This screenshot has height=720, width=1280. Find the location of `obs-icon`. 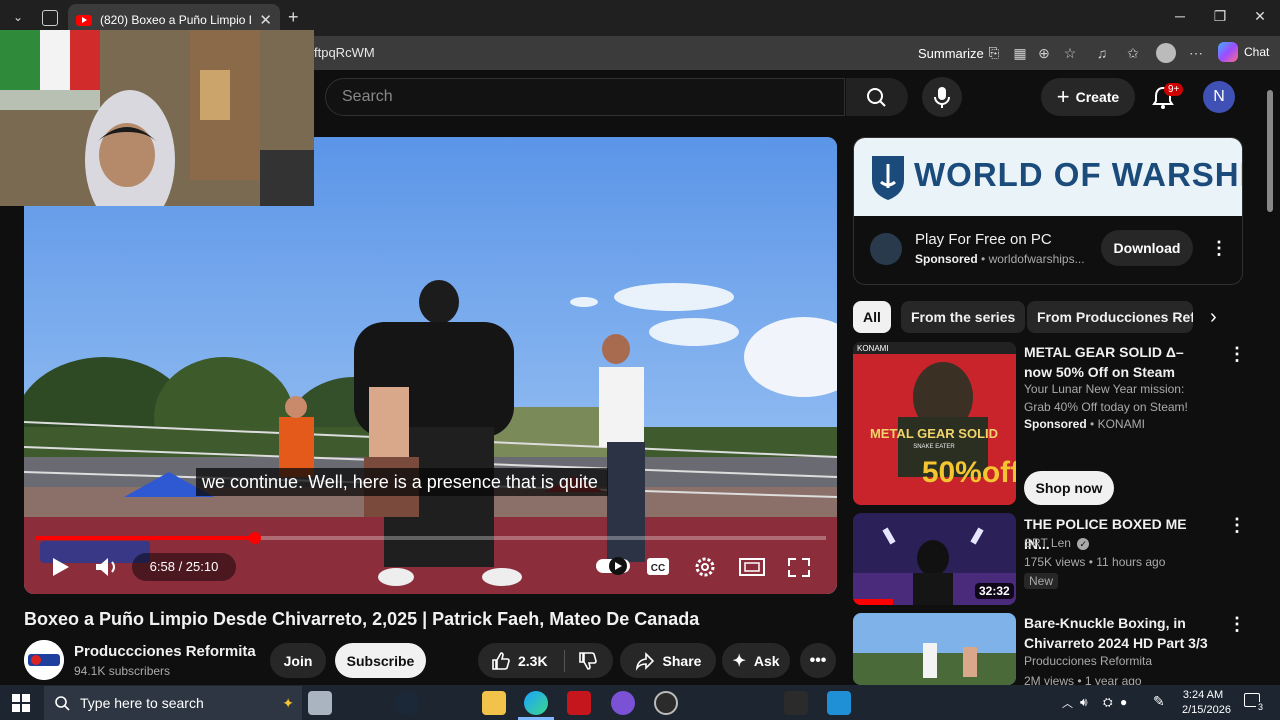

obs-icon is located at coordinates (666, 703).